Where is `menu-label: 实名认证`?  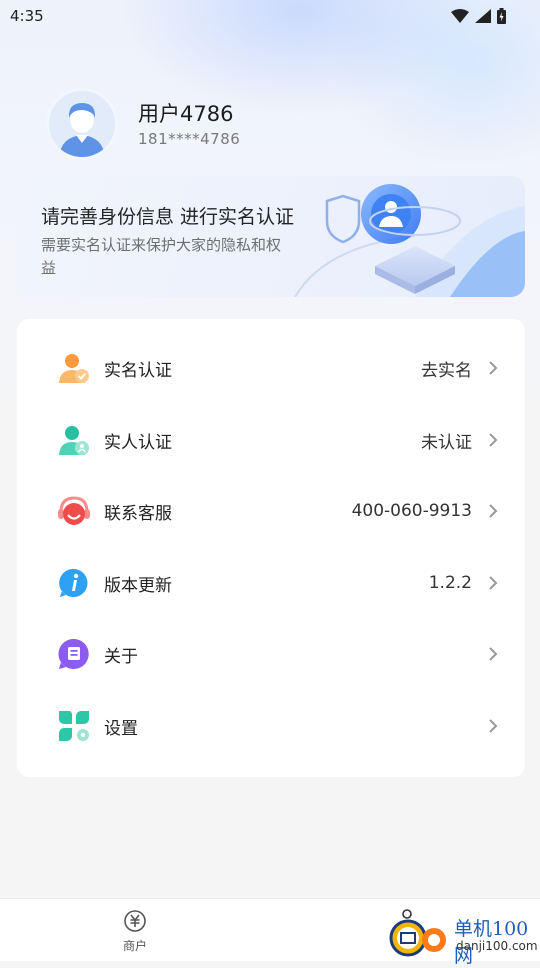 menu-label: 实名认证 is located at coordinates (138, 370).